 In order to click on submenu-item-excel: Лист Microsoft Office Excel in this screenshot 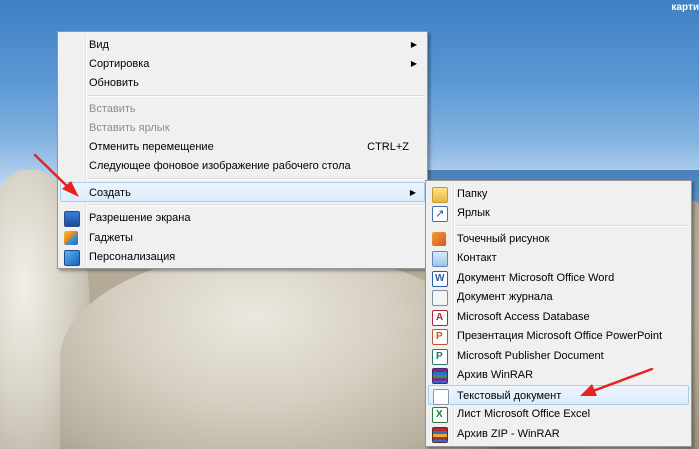, I will do `click(558, 414)`.